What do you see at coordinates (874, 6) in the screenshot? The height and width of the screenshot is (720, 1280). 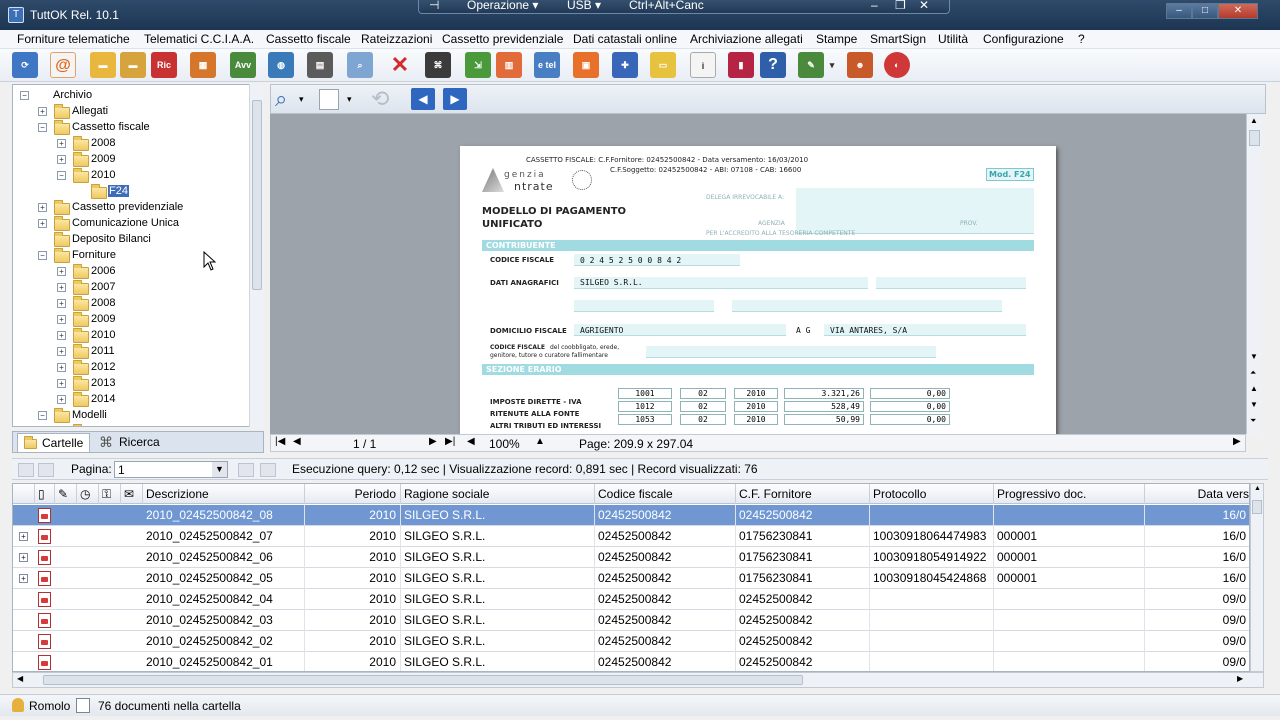 I see `remote-minimize-button: –` at bounding box center [874, 6].